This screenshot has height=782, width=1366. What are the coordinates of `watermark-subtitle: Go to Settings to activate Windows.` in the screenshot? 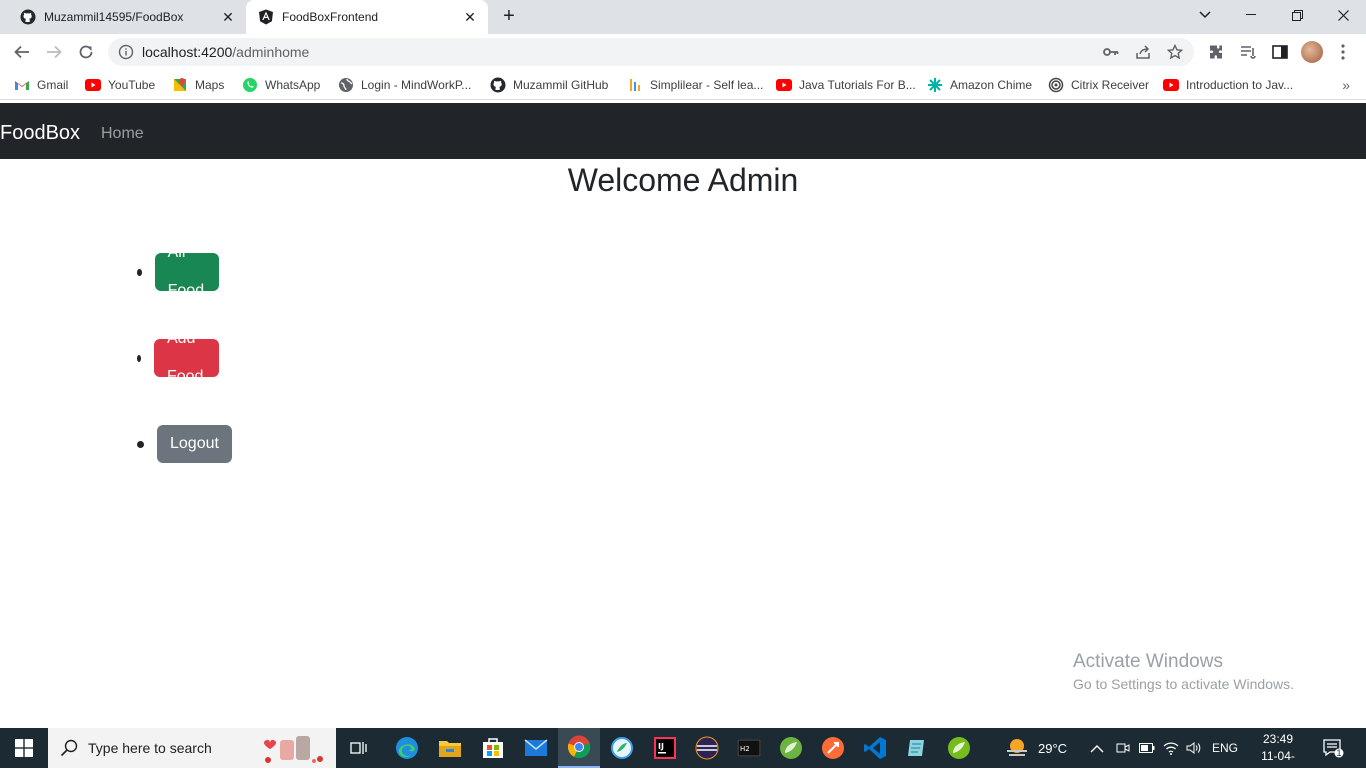 It's located at (1183, 684).